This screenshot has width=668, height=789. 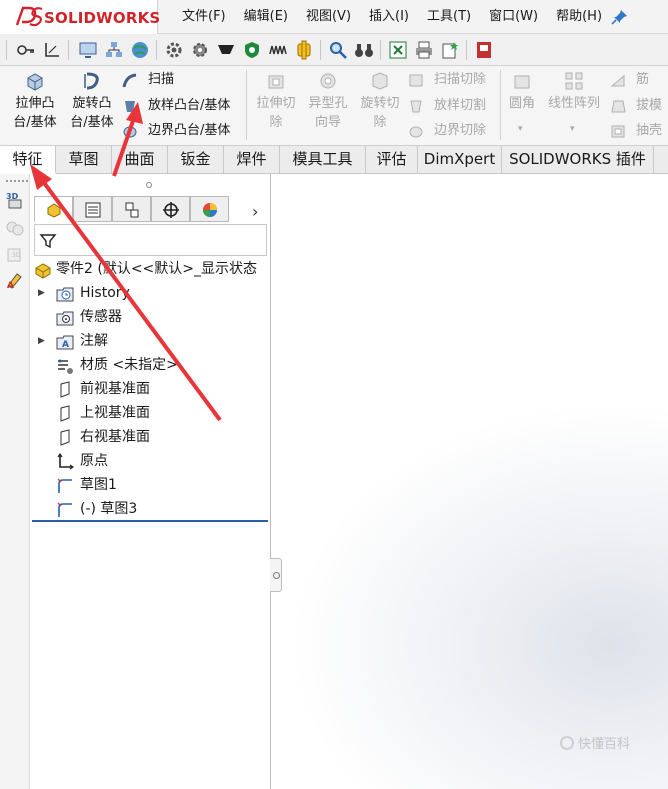 What do you see at coordinates (276, 481) in the screenshot?
I see `panel-splitter` at bounding box center [276, 481].